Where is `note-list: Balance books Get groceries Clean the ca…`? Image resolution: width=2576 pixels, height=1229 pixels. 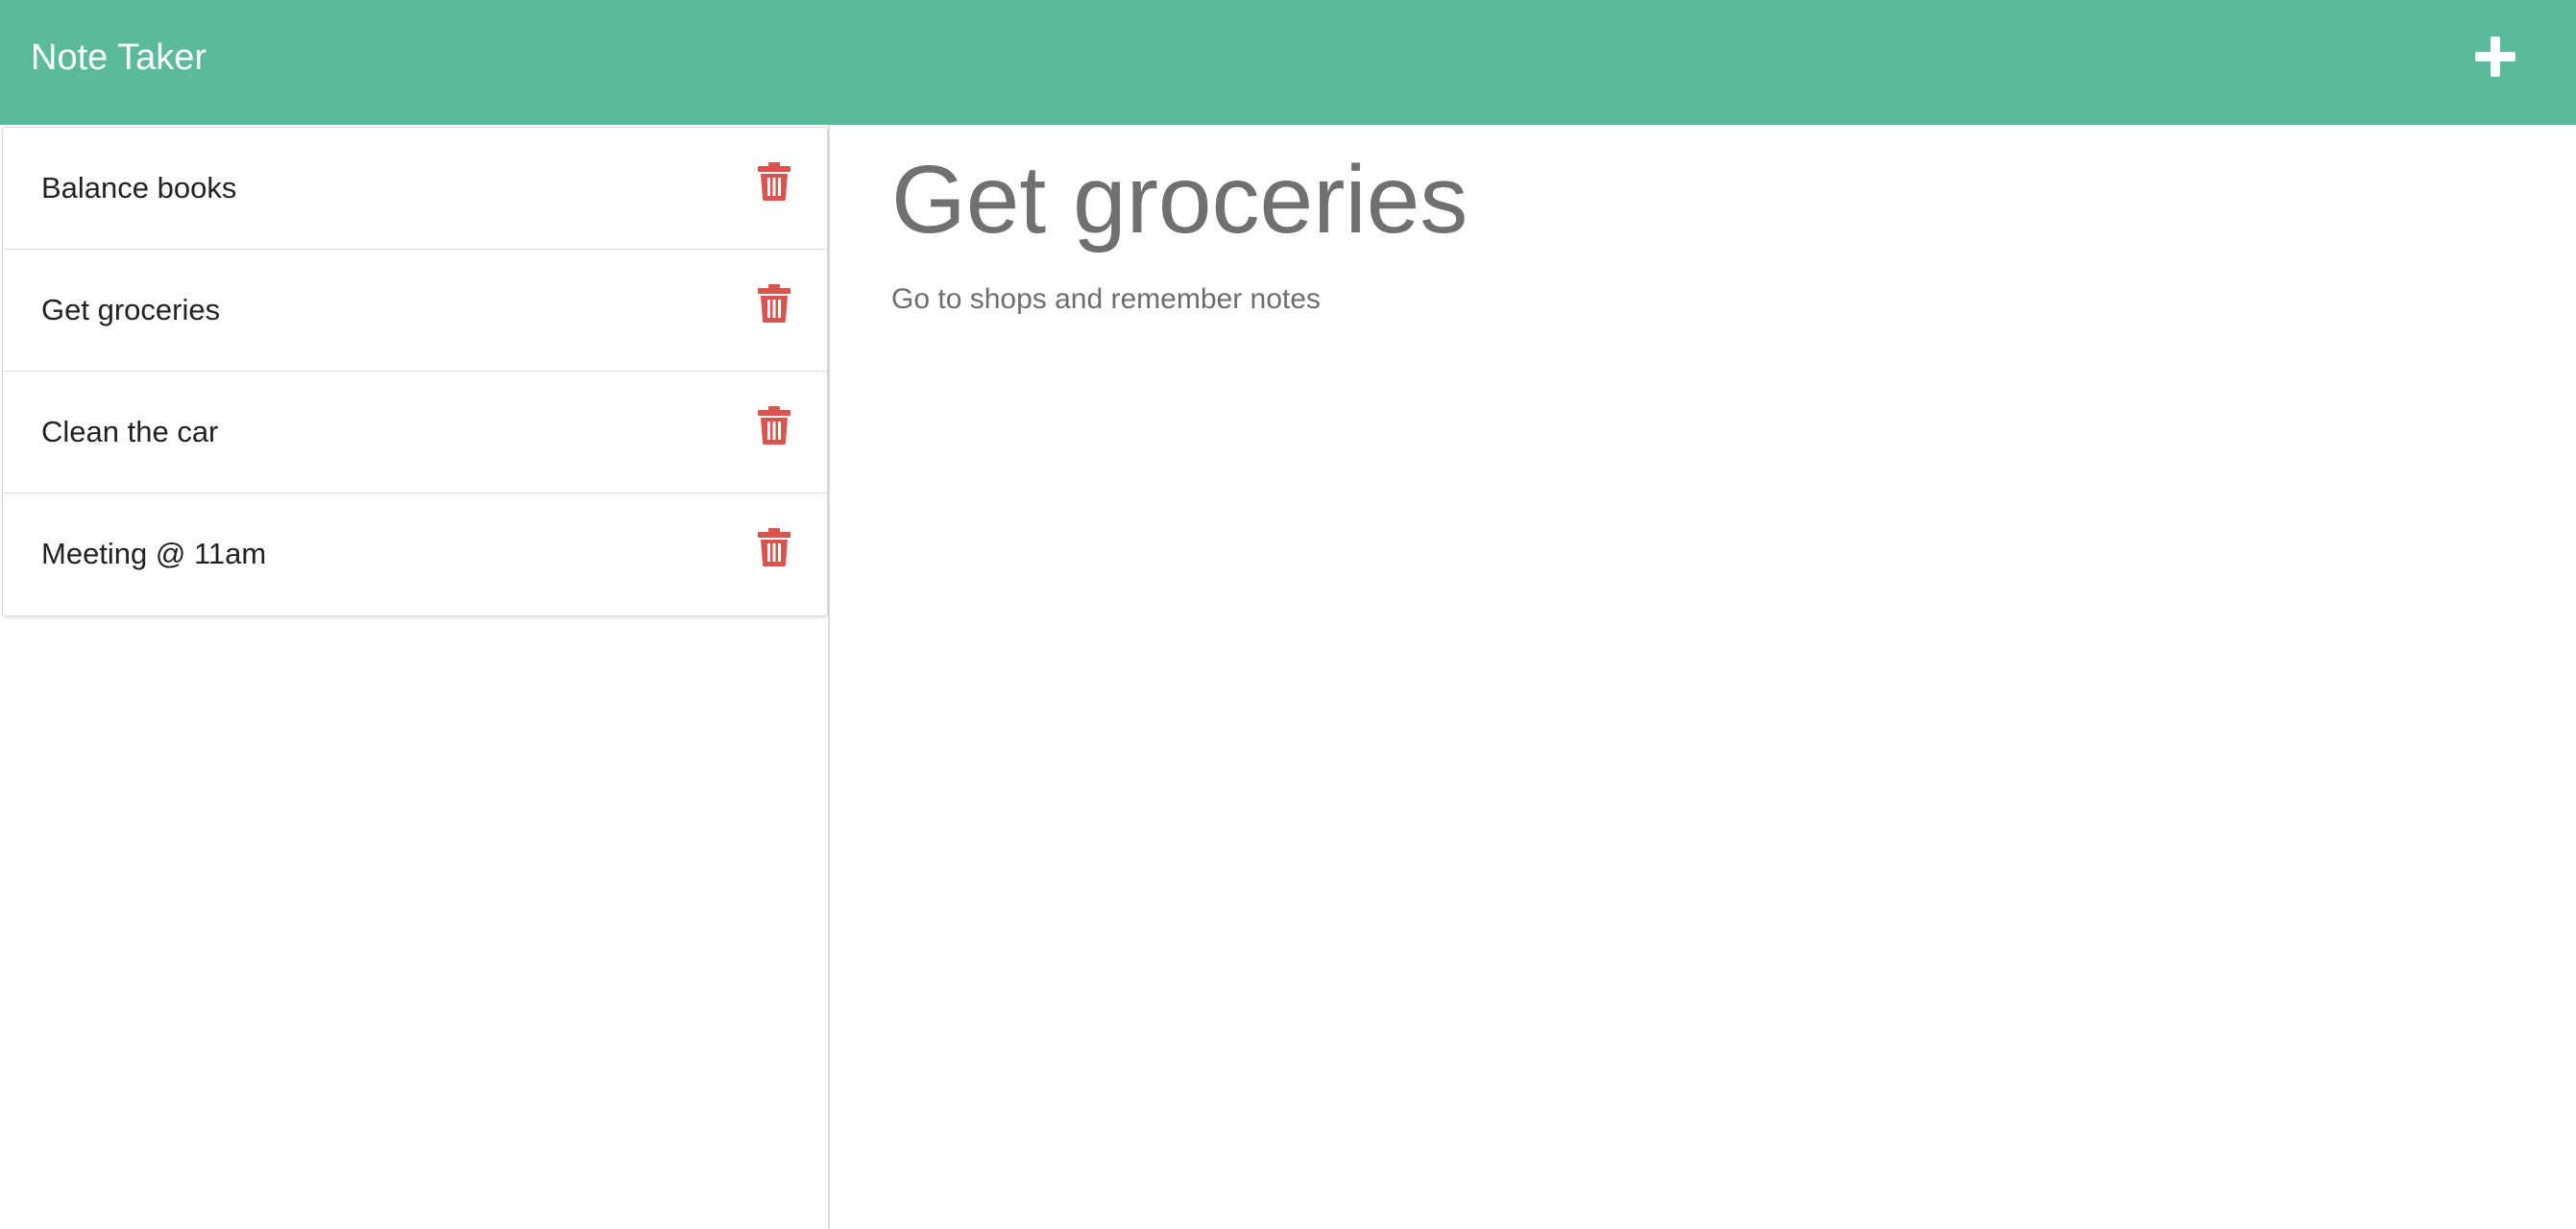
note-list: Balance books Get groceries Clean the ca… is located at coordinates (415, 371).